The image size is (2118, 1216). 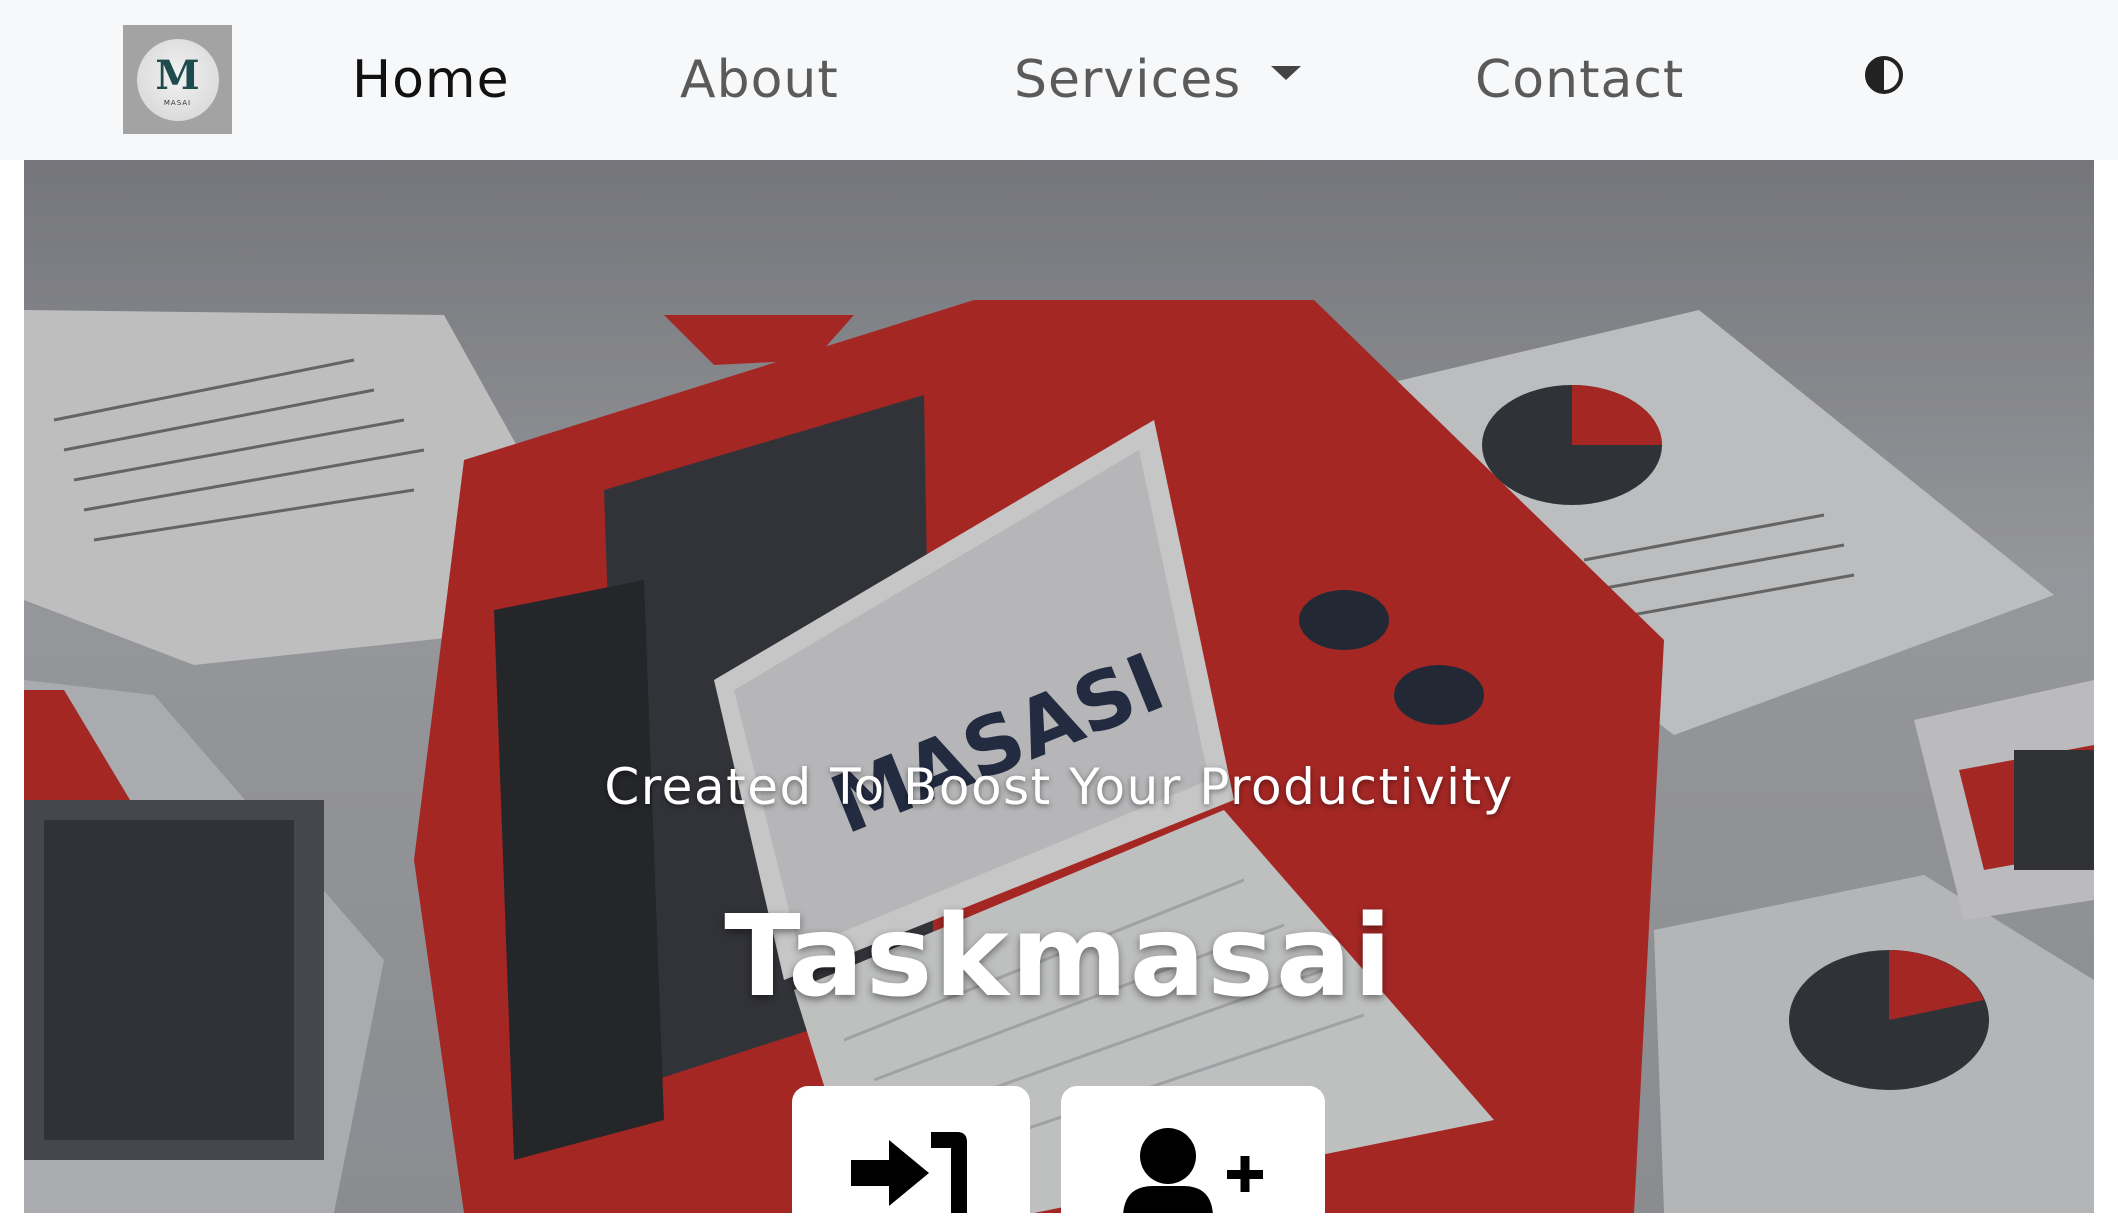 I want to click on register-button, so click(x=1193, y=1149).